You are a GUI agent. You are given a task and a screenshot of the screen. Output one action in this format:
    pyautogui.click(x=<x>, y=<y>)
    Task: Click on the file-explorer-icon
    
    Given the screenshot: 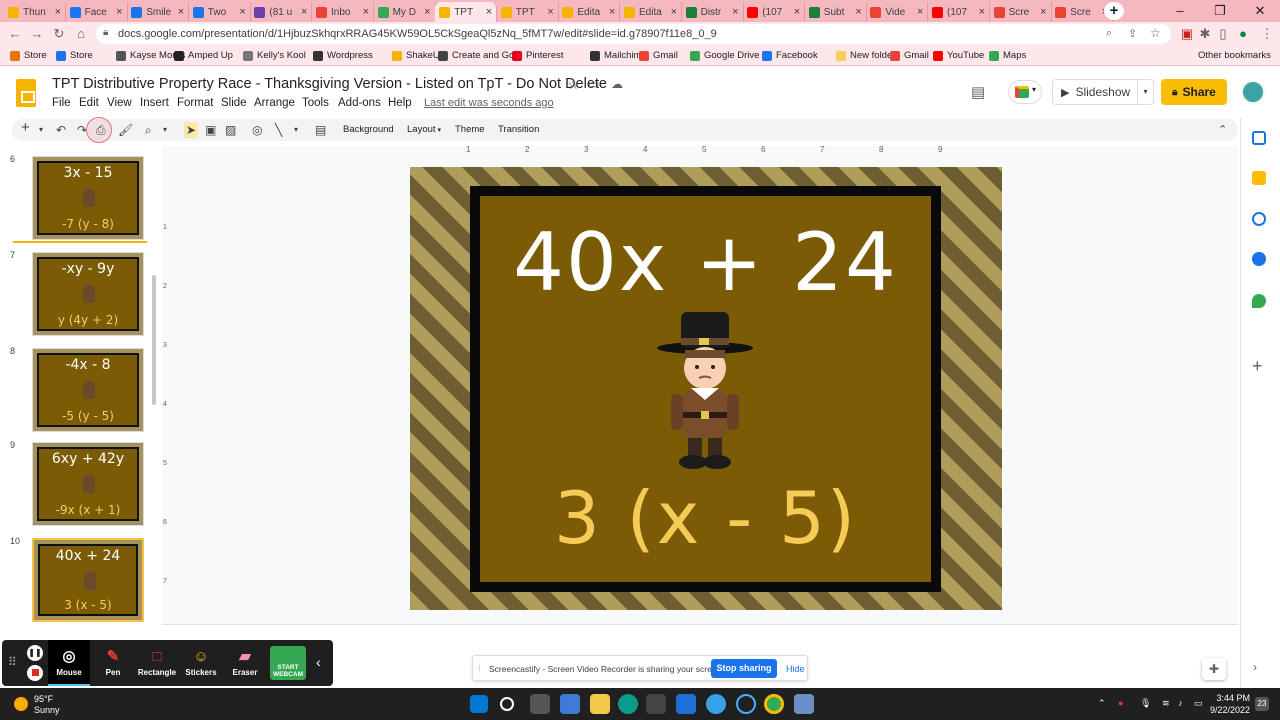 What is the action you would take?
    pyautogui.click(x=600, y=704)
    